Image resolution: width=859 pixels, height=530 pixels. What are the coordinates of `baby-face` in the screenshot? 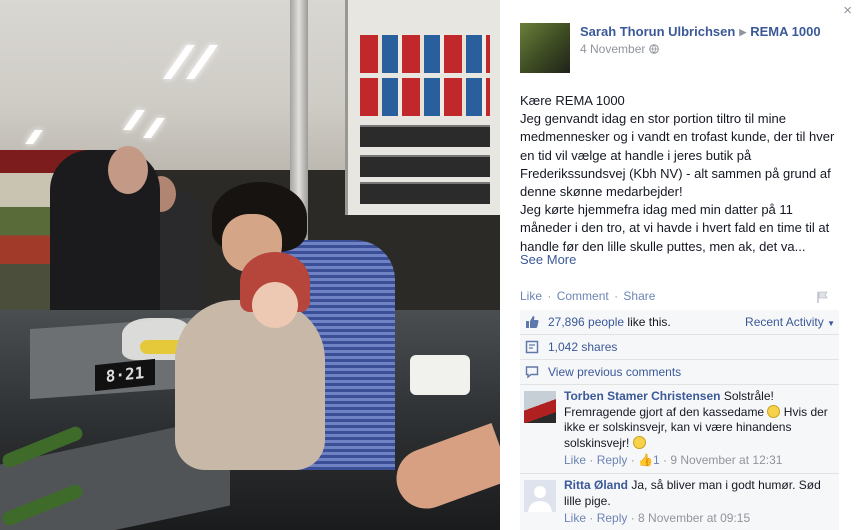 It's located at (275, 305).